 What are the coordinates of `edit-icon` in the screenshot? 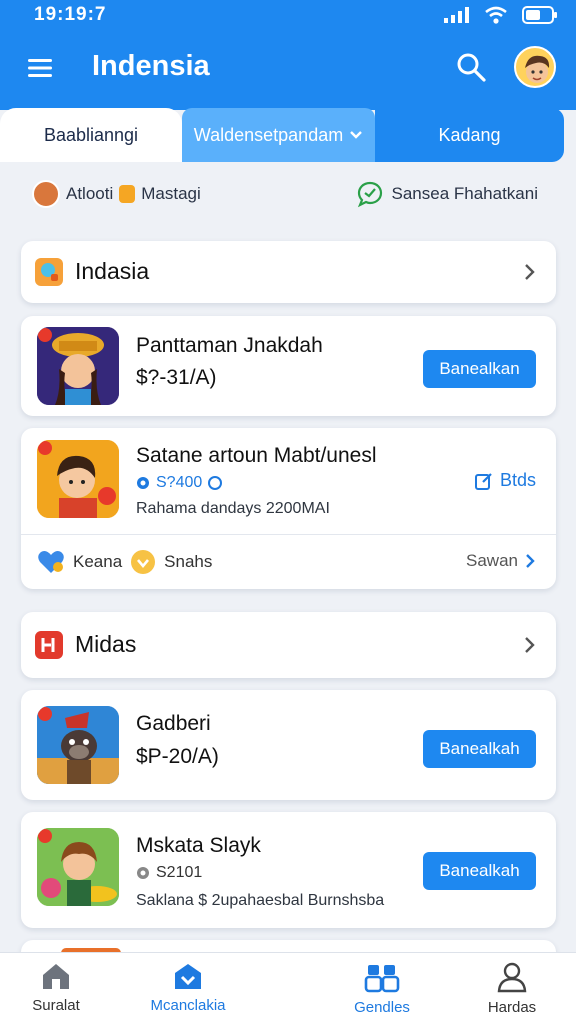 It's located at (483, 481).